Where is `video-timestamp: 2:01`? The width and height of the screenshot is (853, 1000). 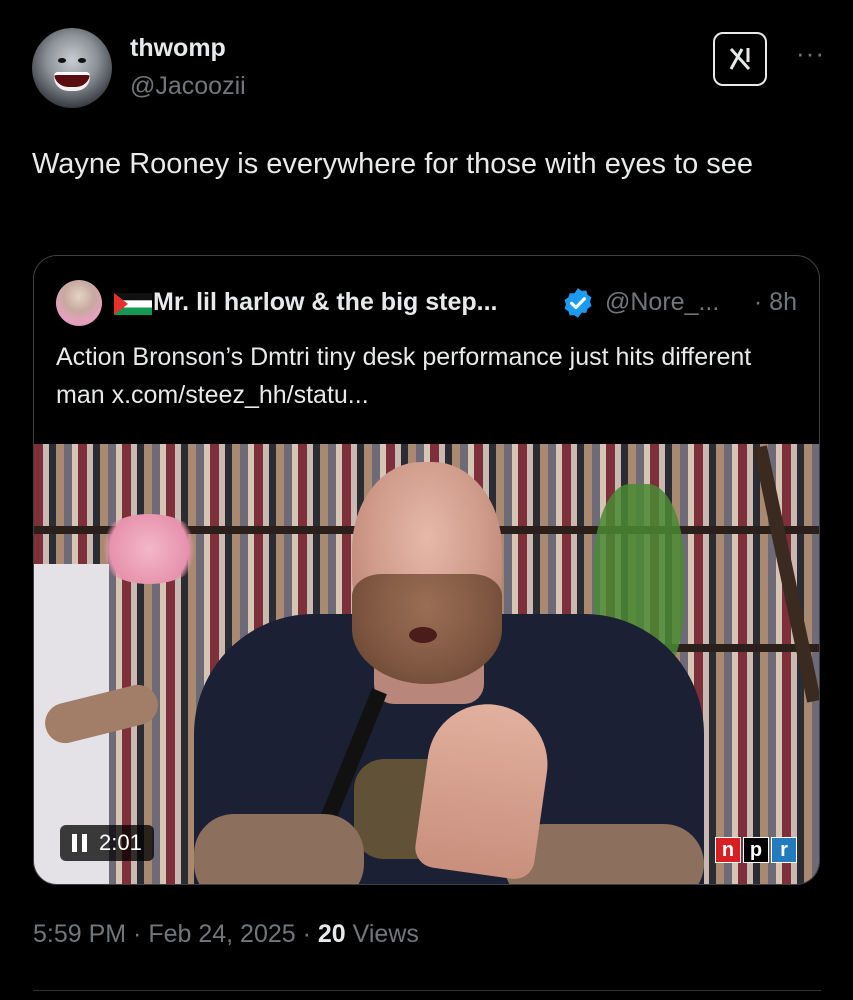
video-timestamp: 2:01 is located at coordinates (107, 843).